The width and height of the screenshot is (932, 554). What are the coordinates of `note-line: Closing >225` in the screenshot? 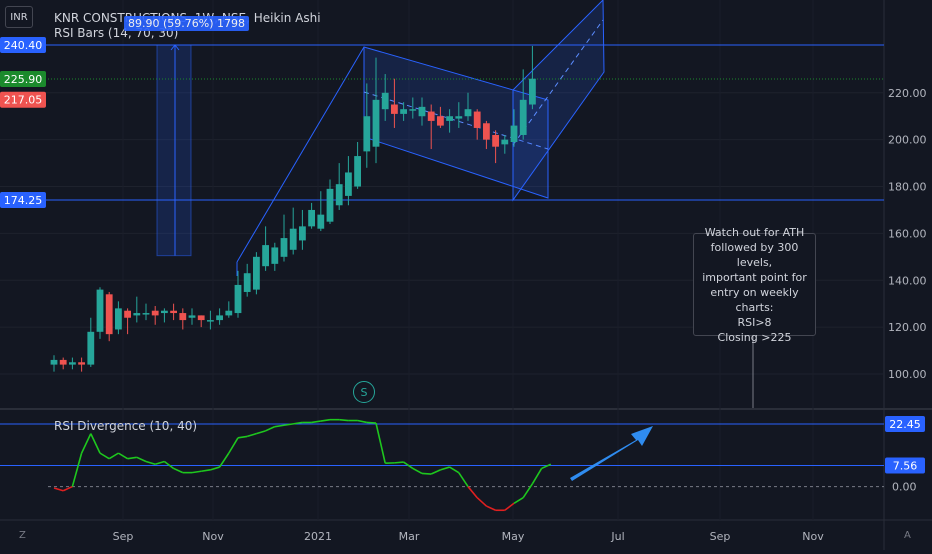 It's located at (754, 337).